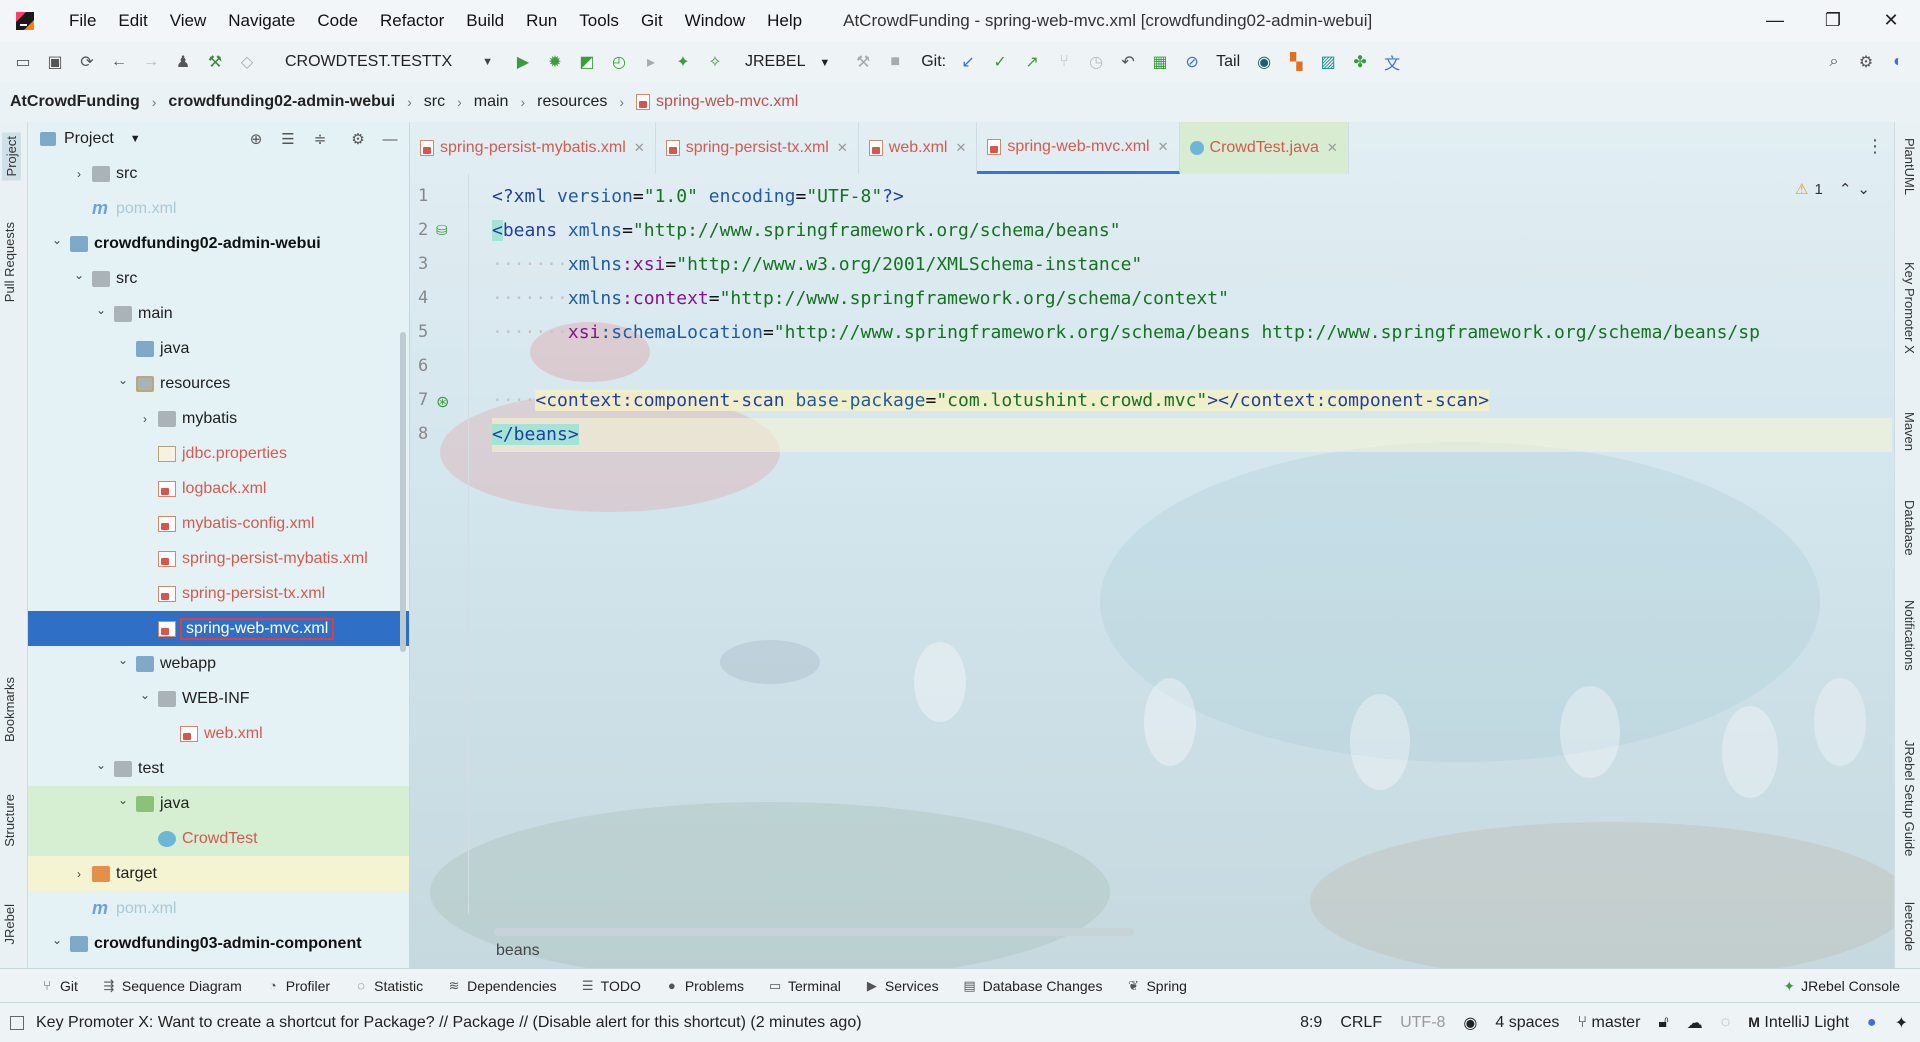 The image size is (1920, 1042). I want to click on tree-item: ⌄ java, so click(218, 803).